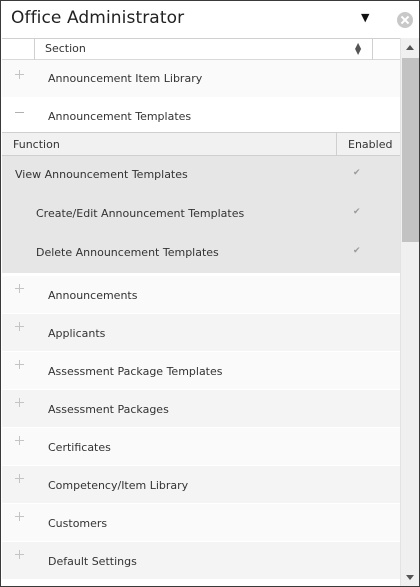 This screenshot has height=587, width=420. Describe the element at coordinates (409, 312) in the screenshot. I see `vertical-scrollbar` at that location.